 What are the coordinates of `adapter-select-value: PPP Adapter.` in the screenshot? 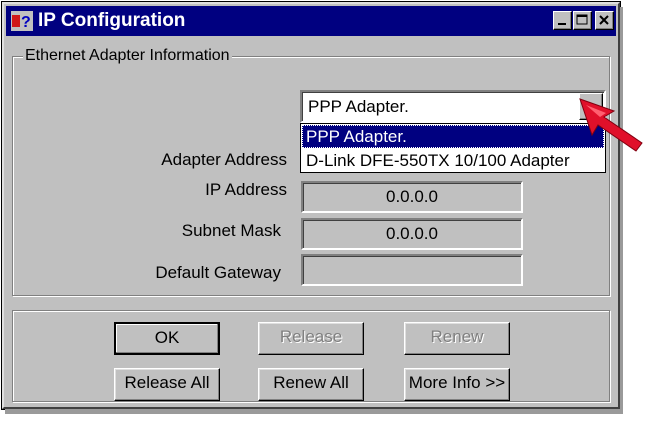 It's located at (358, 106).